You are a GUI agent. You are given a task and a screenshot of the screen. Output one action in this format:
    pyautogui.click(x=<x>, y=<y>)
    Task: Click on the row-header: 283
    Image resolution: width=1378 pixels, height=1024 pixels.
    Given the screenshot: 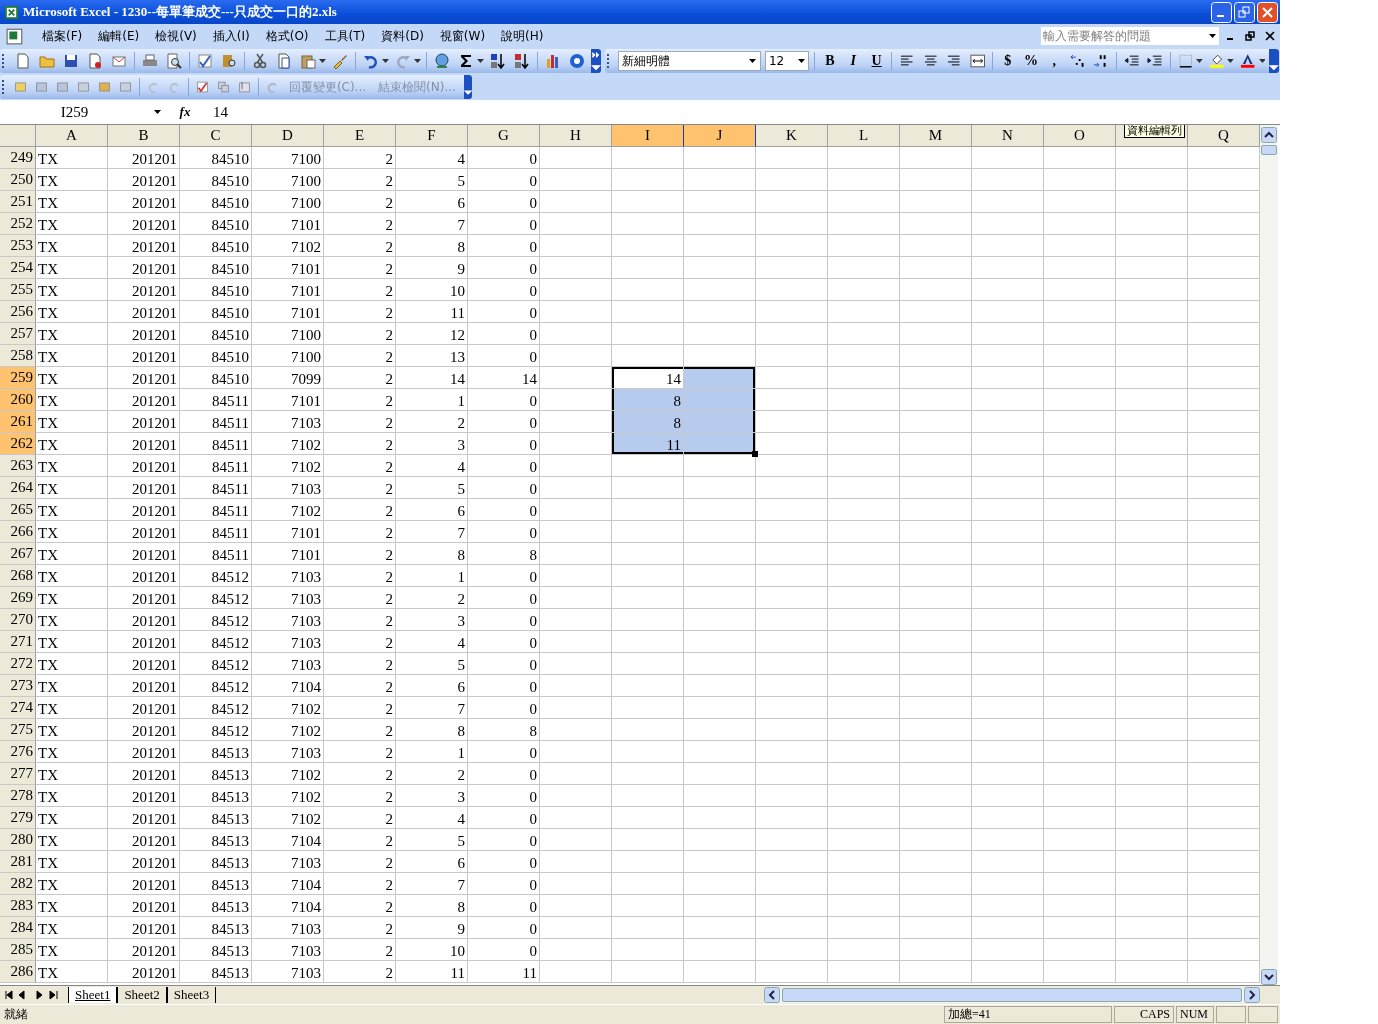 What is the action you would take?
    pyautogui.click(x=18, y=906)
    